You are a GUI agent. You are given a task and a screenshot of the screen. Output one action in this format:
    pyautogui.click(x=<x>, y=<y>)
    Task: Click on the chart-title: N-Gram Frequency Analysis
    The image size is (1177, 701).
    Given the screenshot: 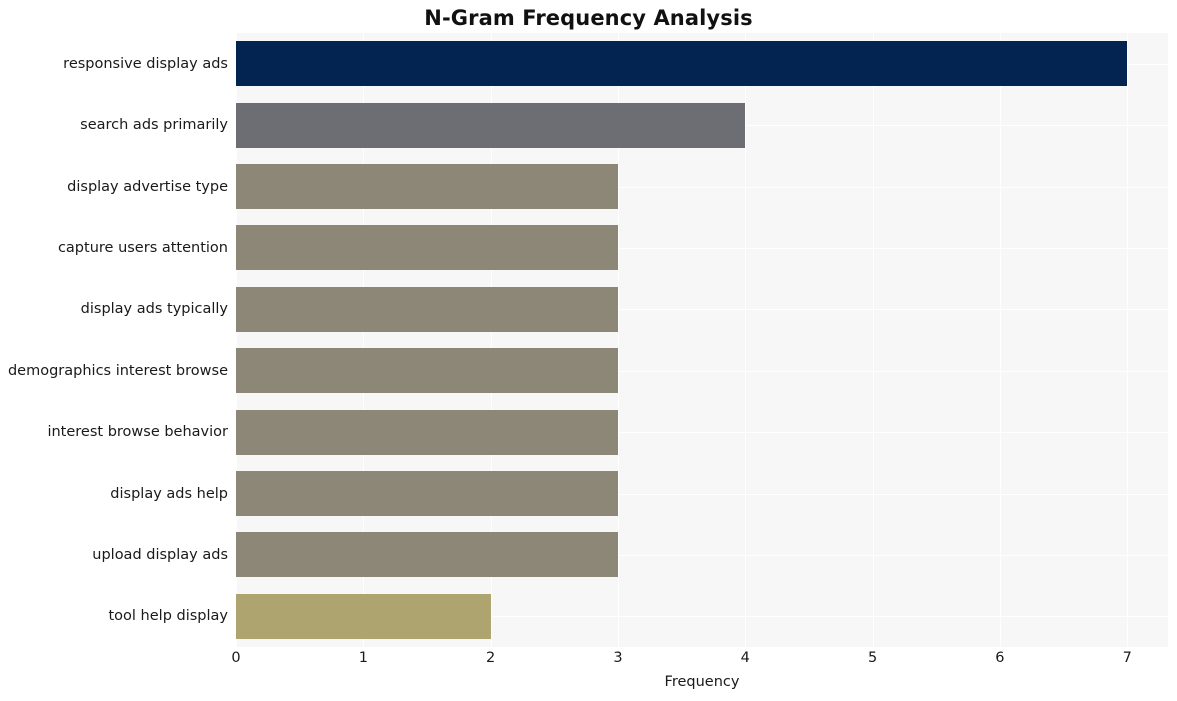 What is the action you would take?
    pyautogui.click(x=588, y=18)
    